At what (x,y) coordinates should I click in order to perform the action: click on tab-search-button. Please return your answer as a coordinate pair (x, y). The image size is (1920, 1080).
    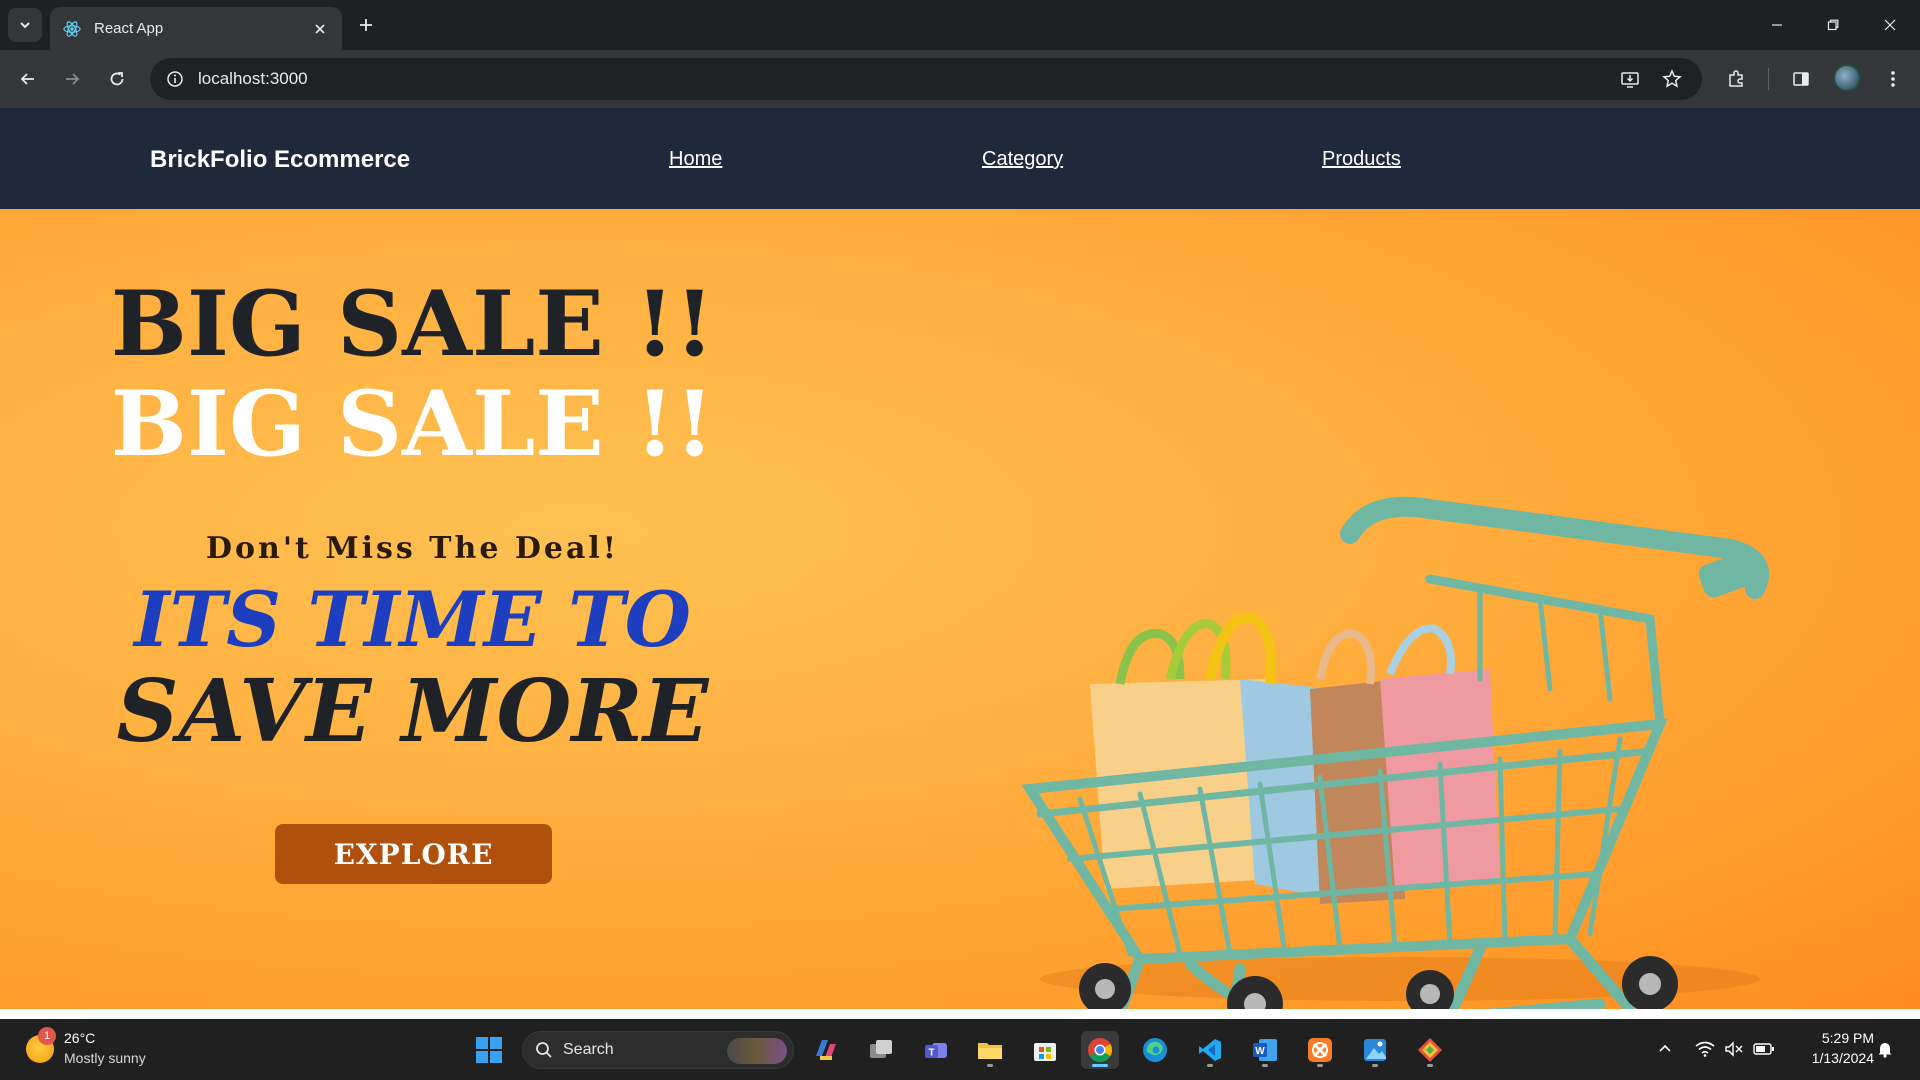
    Looking at the image, I should click on (25, 25).